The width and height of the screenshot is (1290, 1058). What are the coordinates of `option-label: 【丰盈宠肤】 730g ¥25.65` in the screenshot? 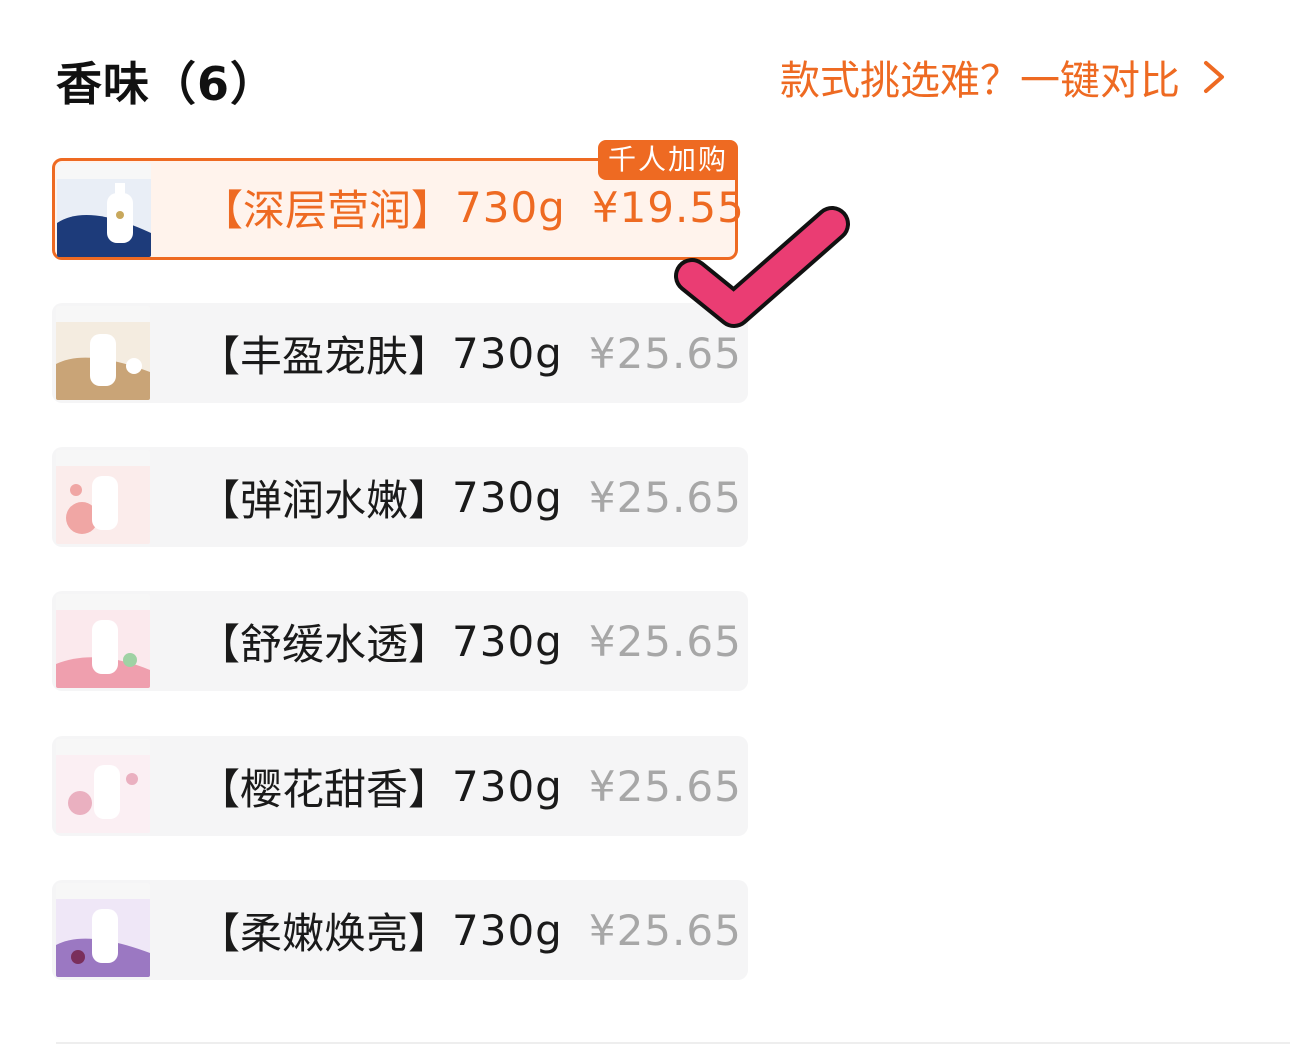 It's located at (470, 353).